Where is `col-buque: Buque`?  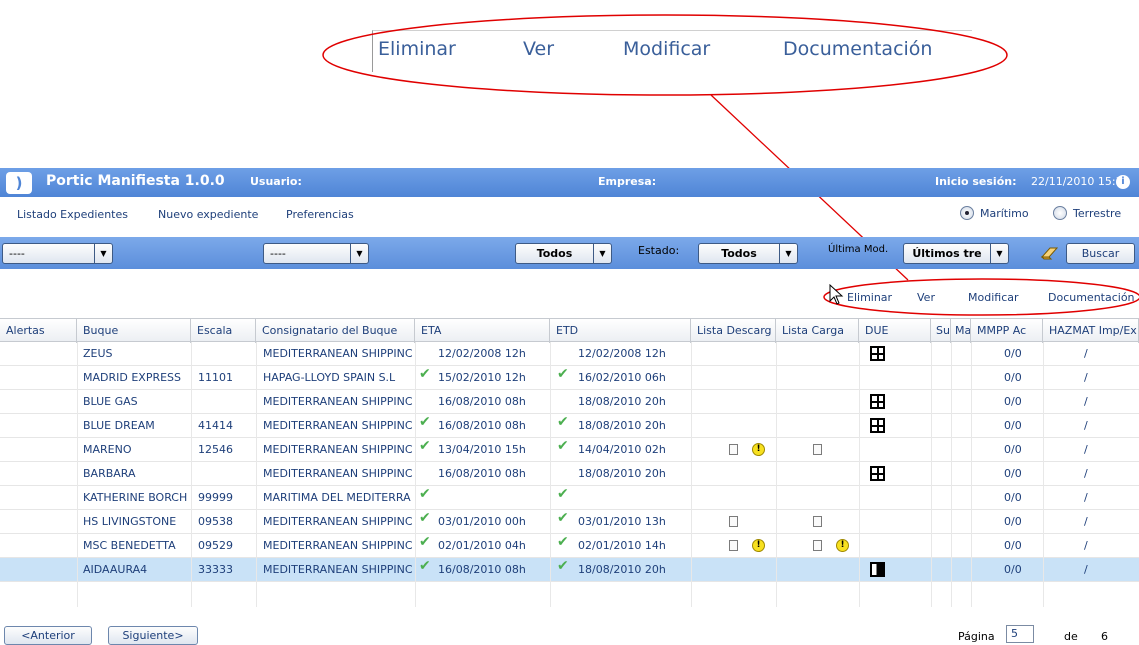
col-buque: Buque is located at coordinates (134, 331).